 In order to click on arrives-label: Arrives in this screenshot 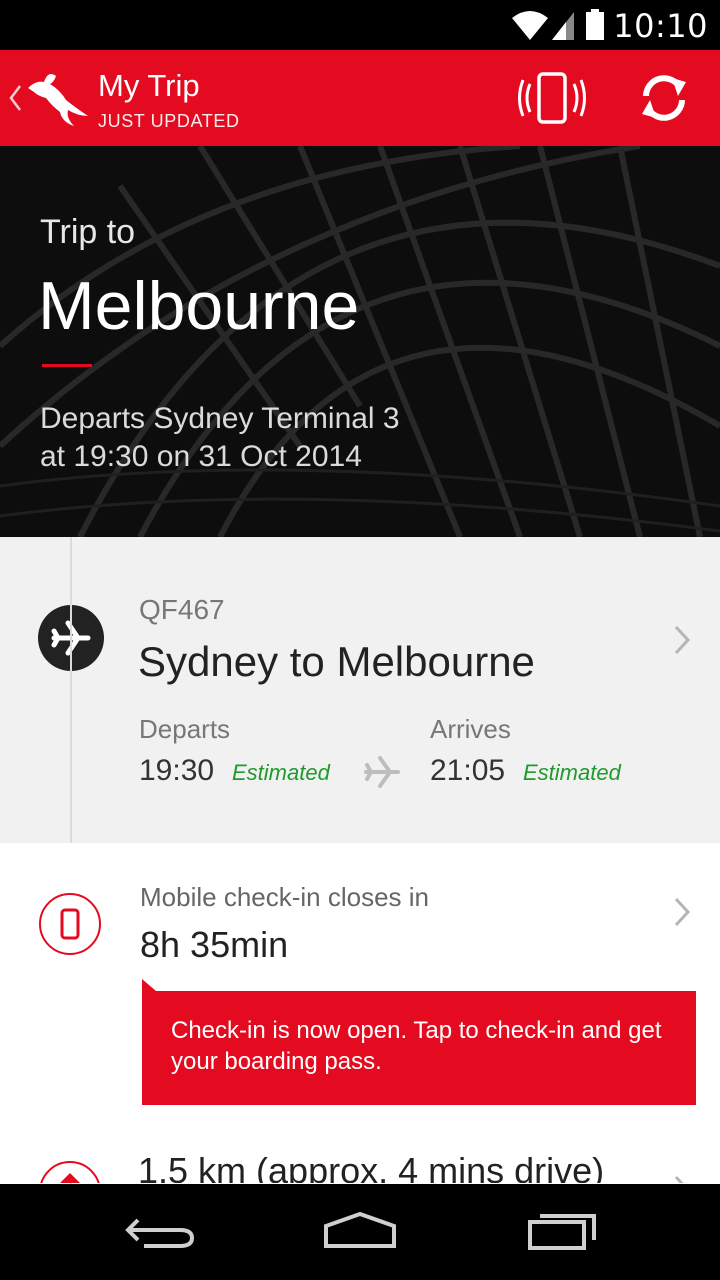, I will do `click(470, 729)`.